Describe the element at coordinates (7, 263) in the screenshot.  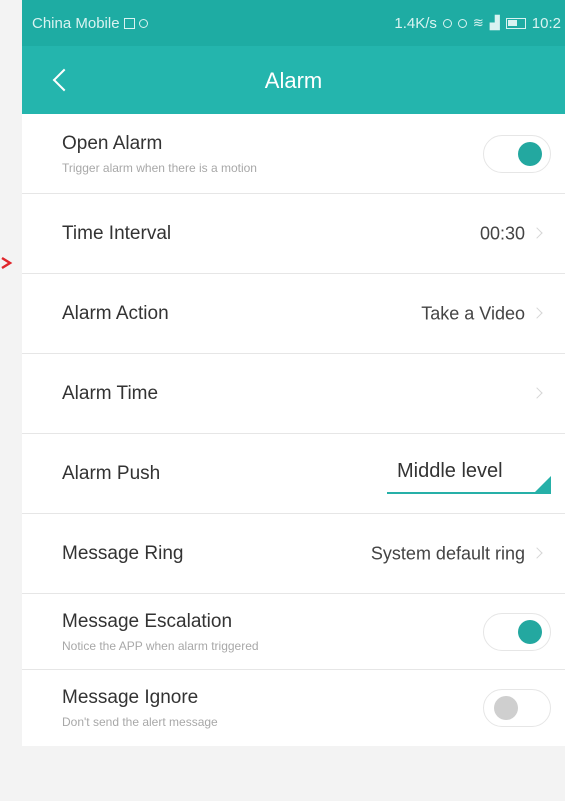
I see `annotation-arrow-icon` at that location.